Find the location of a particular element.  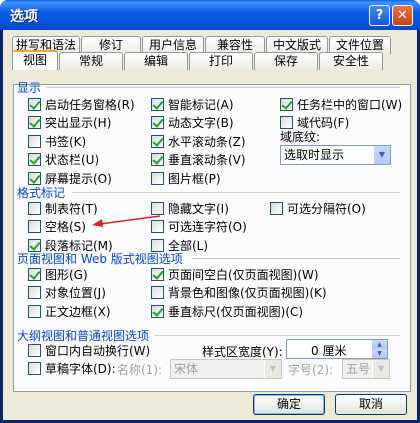

web-b-checkbox-1: 背景色和图像(仅页面视图)(K) is located at coordinates (239, 292).